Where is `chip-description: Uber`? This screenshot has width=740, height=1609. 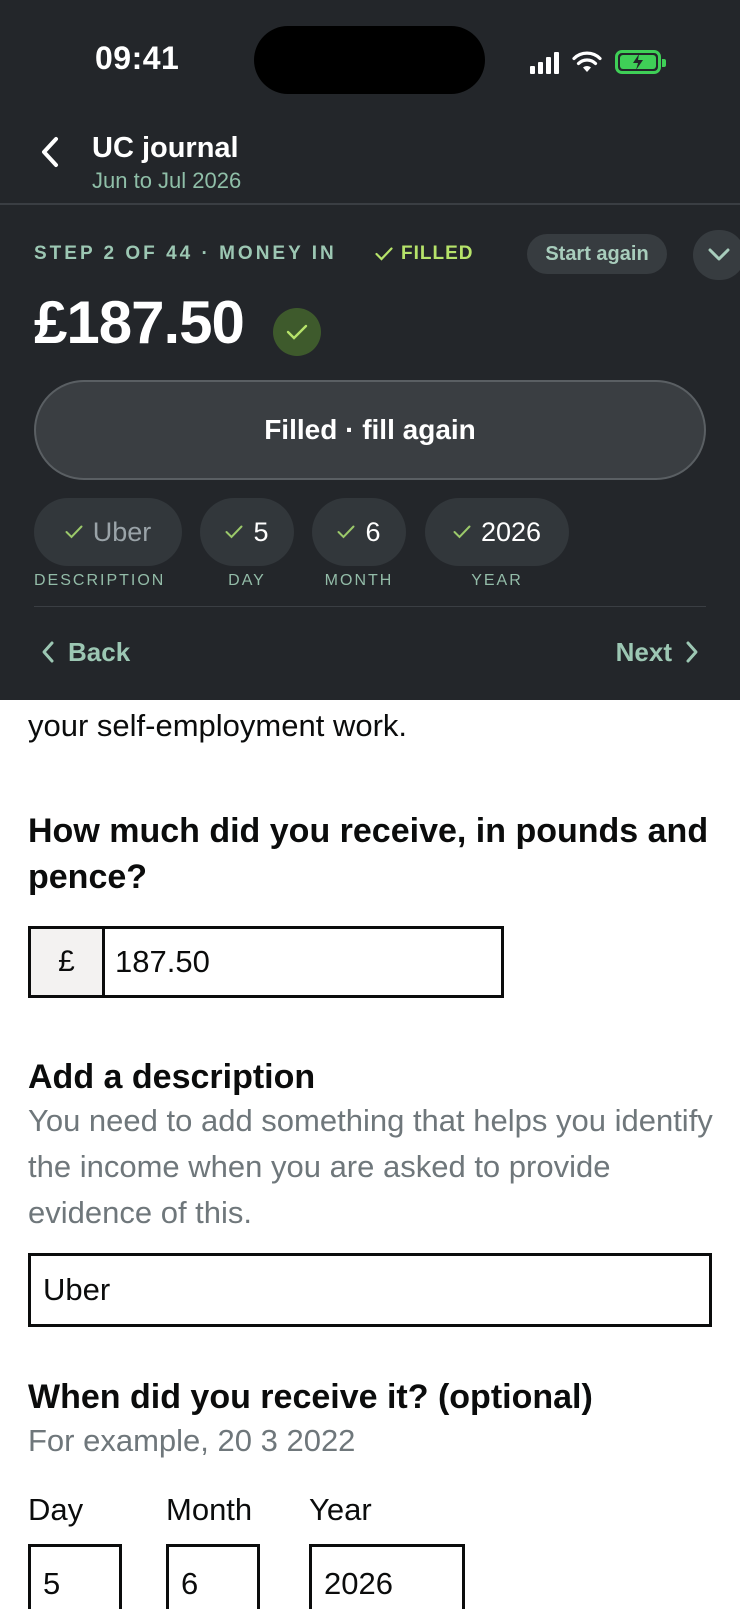
chip-description: Uber is located at coordinates (108, 532).